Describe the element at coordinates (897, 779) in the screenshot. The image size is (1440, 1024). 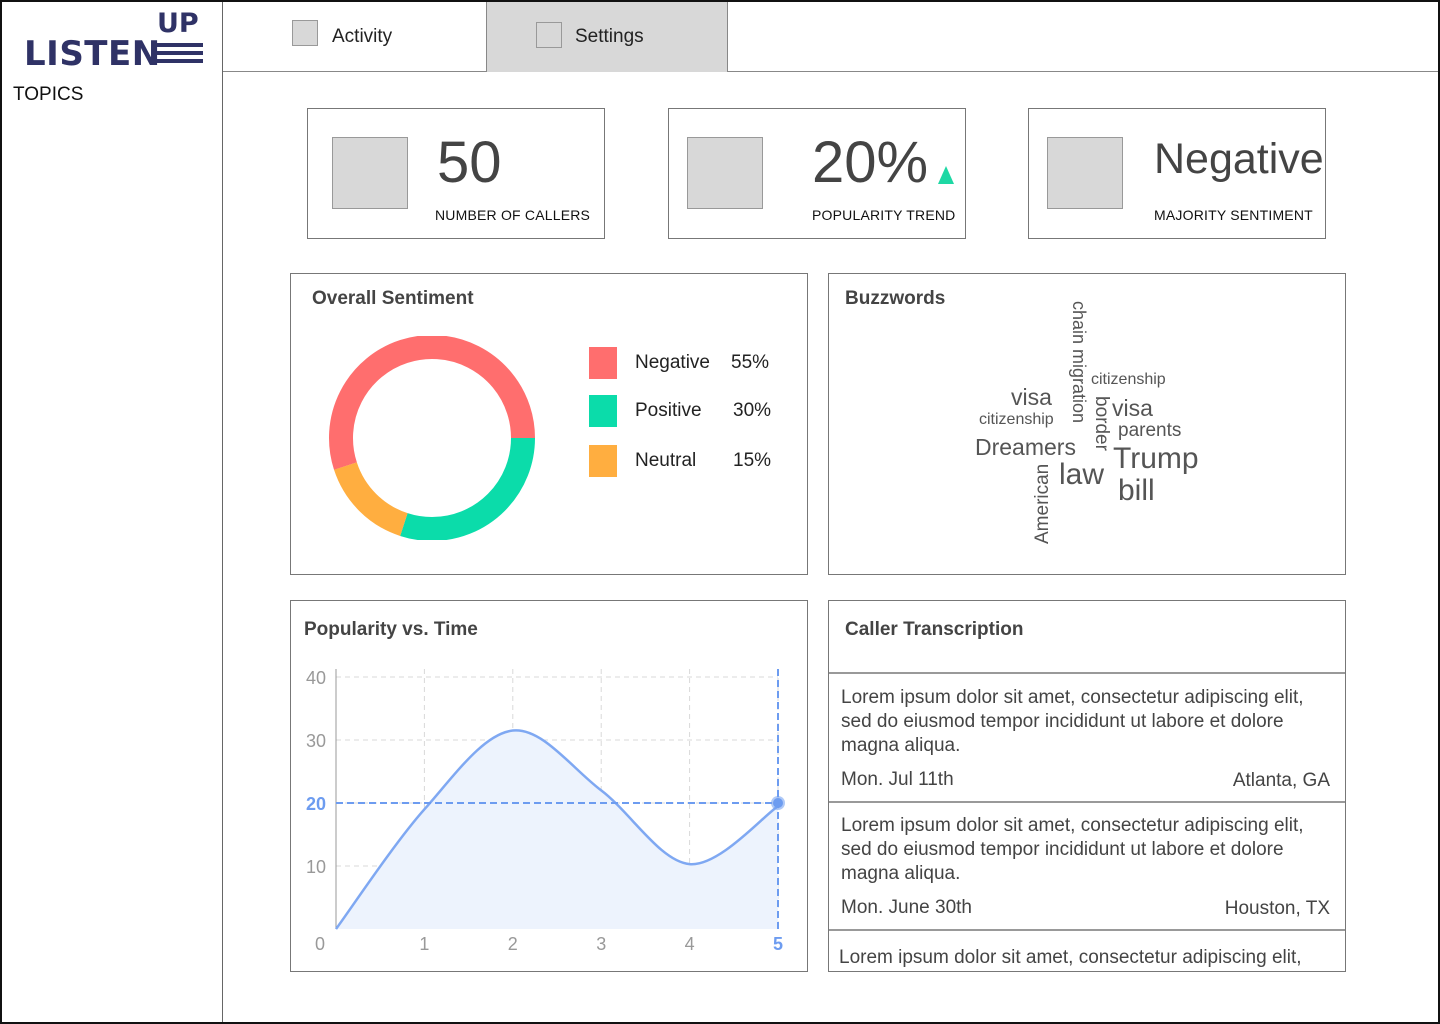
I see `transcription-date: Mon. Jul 11th` at that location.